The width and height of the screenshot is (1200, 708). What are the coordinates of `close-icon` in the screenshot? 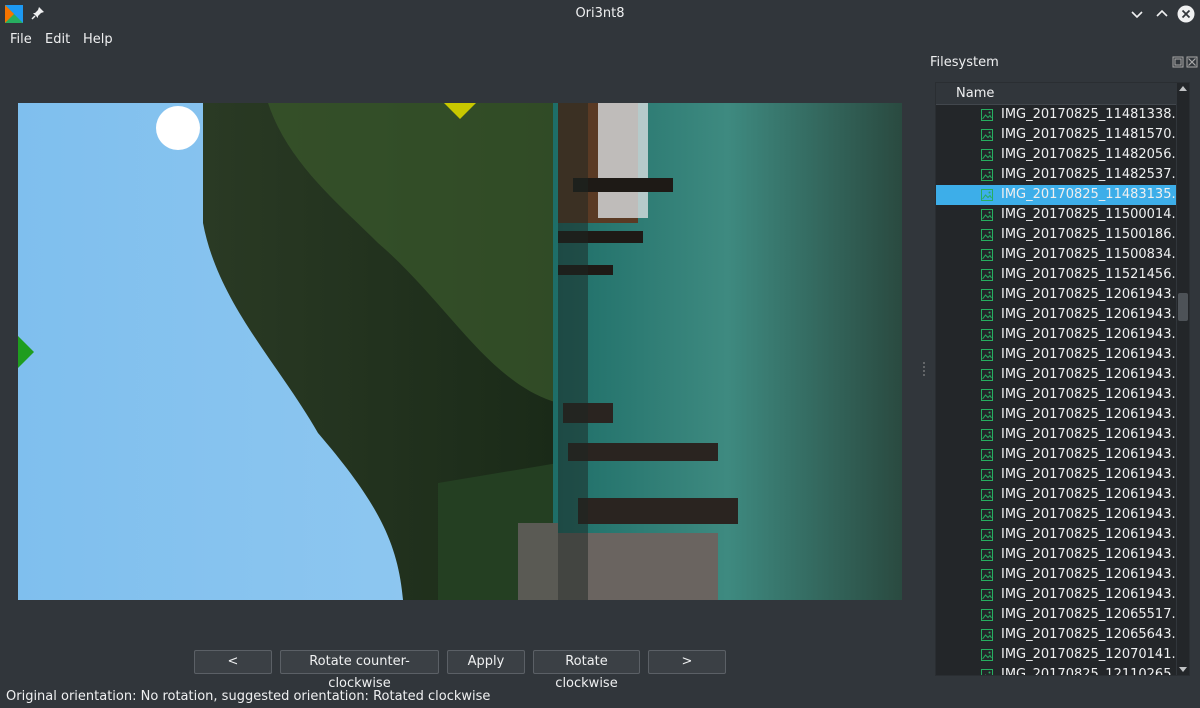 It's located at (1186, 14).